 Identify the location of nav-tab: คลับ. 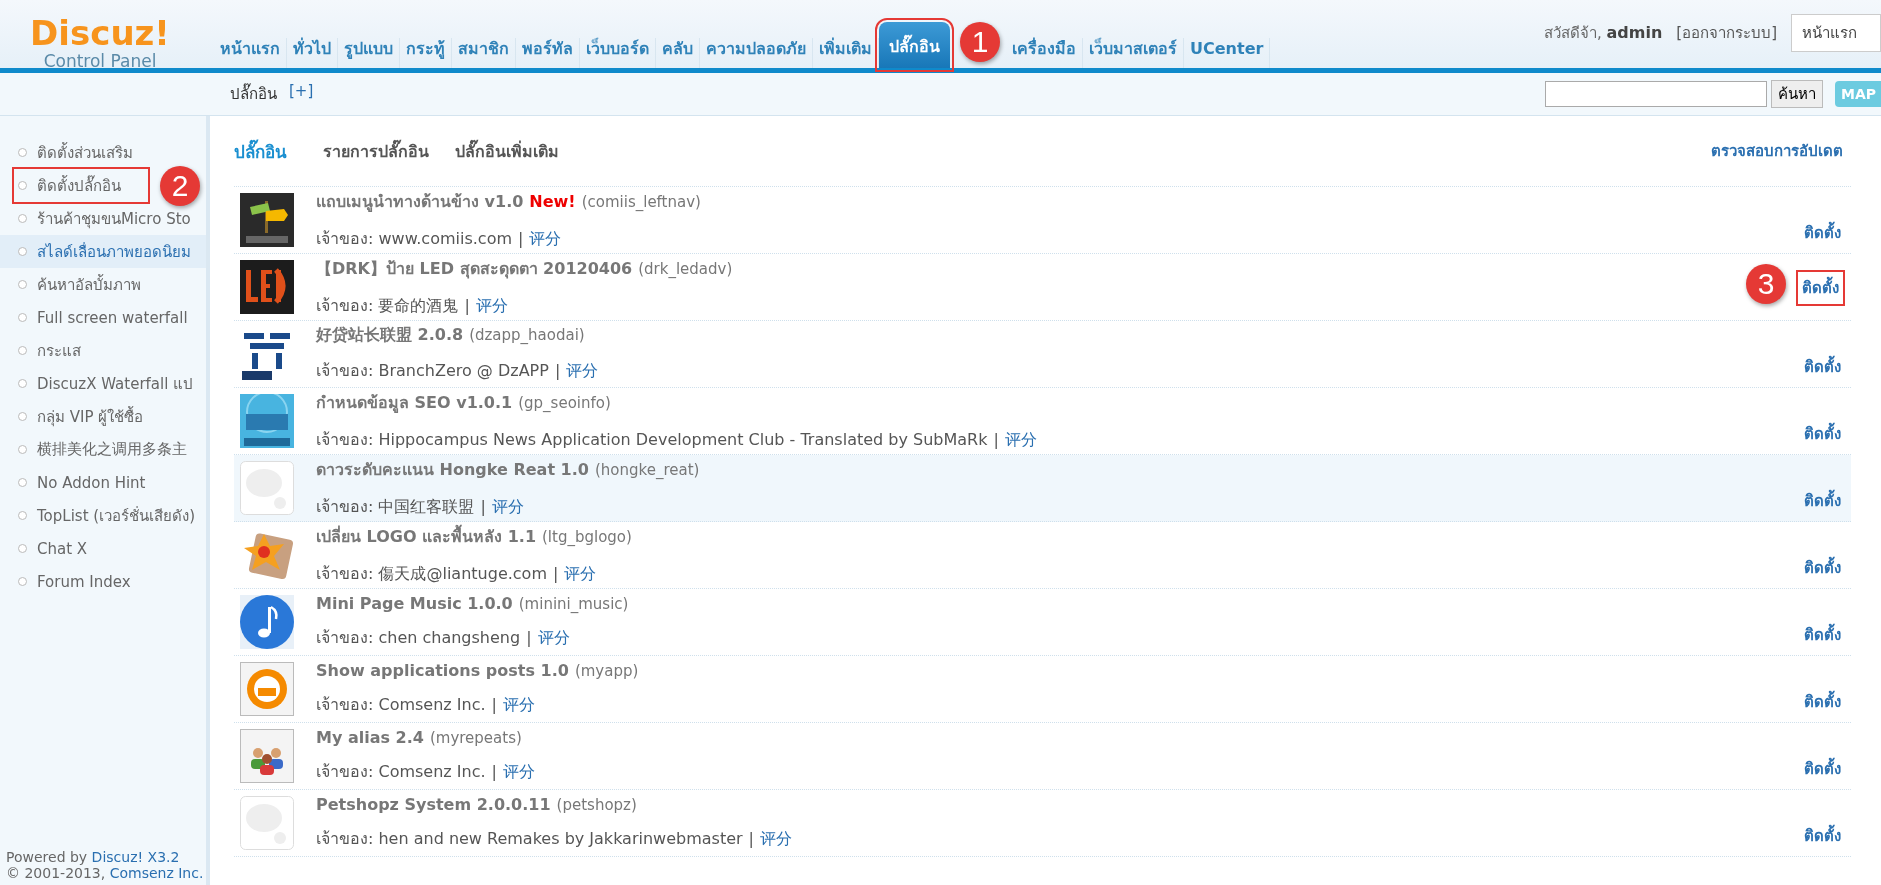
(678, 53).